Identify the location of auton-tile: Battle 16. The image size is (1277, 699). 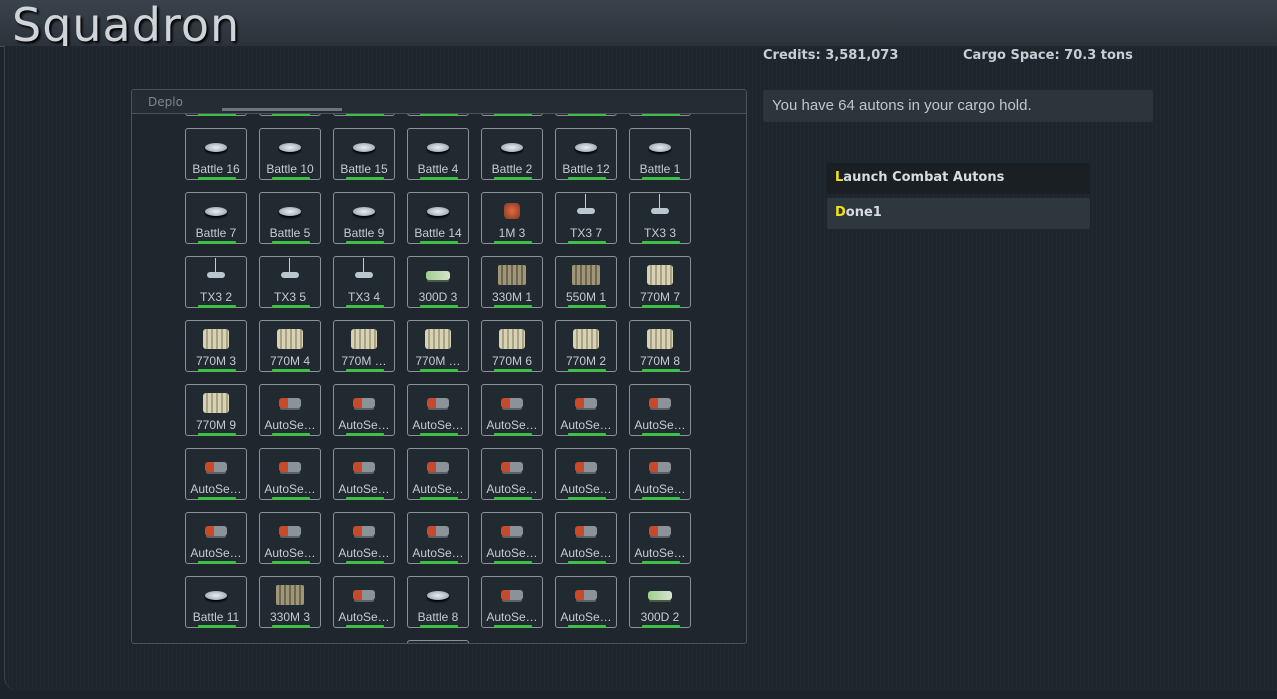
(216, 154).